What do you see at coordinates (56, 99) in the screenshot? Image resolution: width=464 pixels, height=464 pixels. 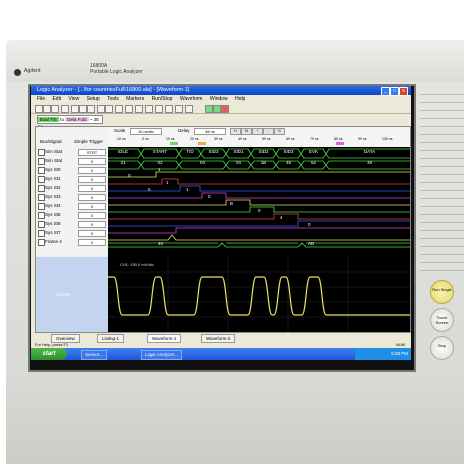 I see `menu-edit: Edit` at bounding box center [56, 99].